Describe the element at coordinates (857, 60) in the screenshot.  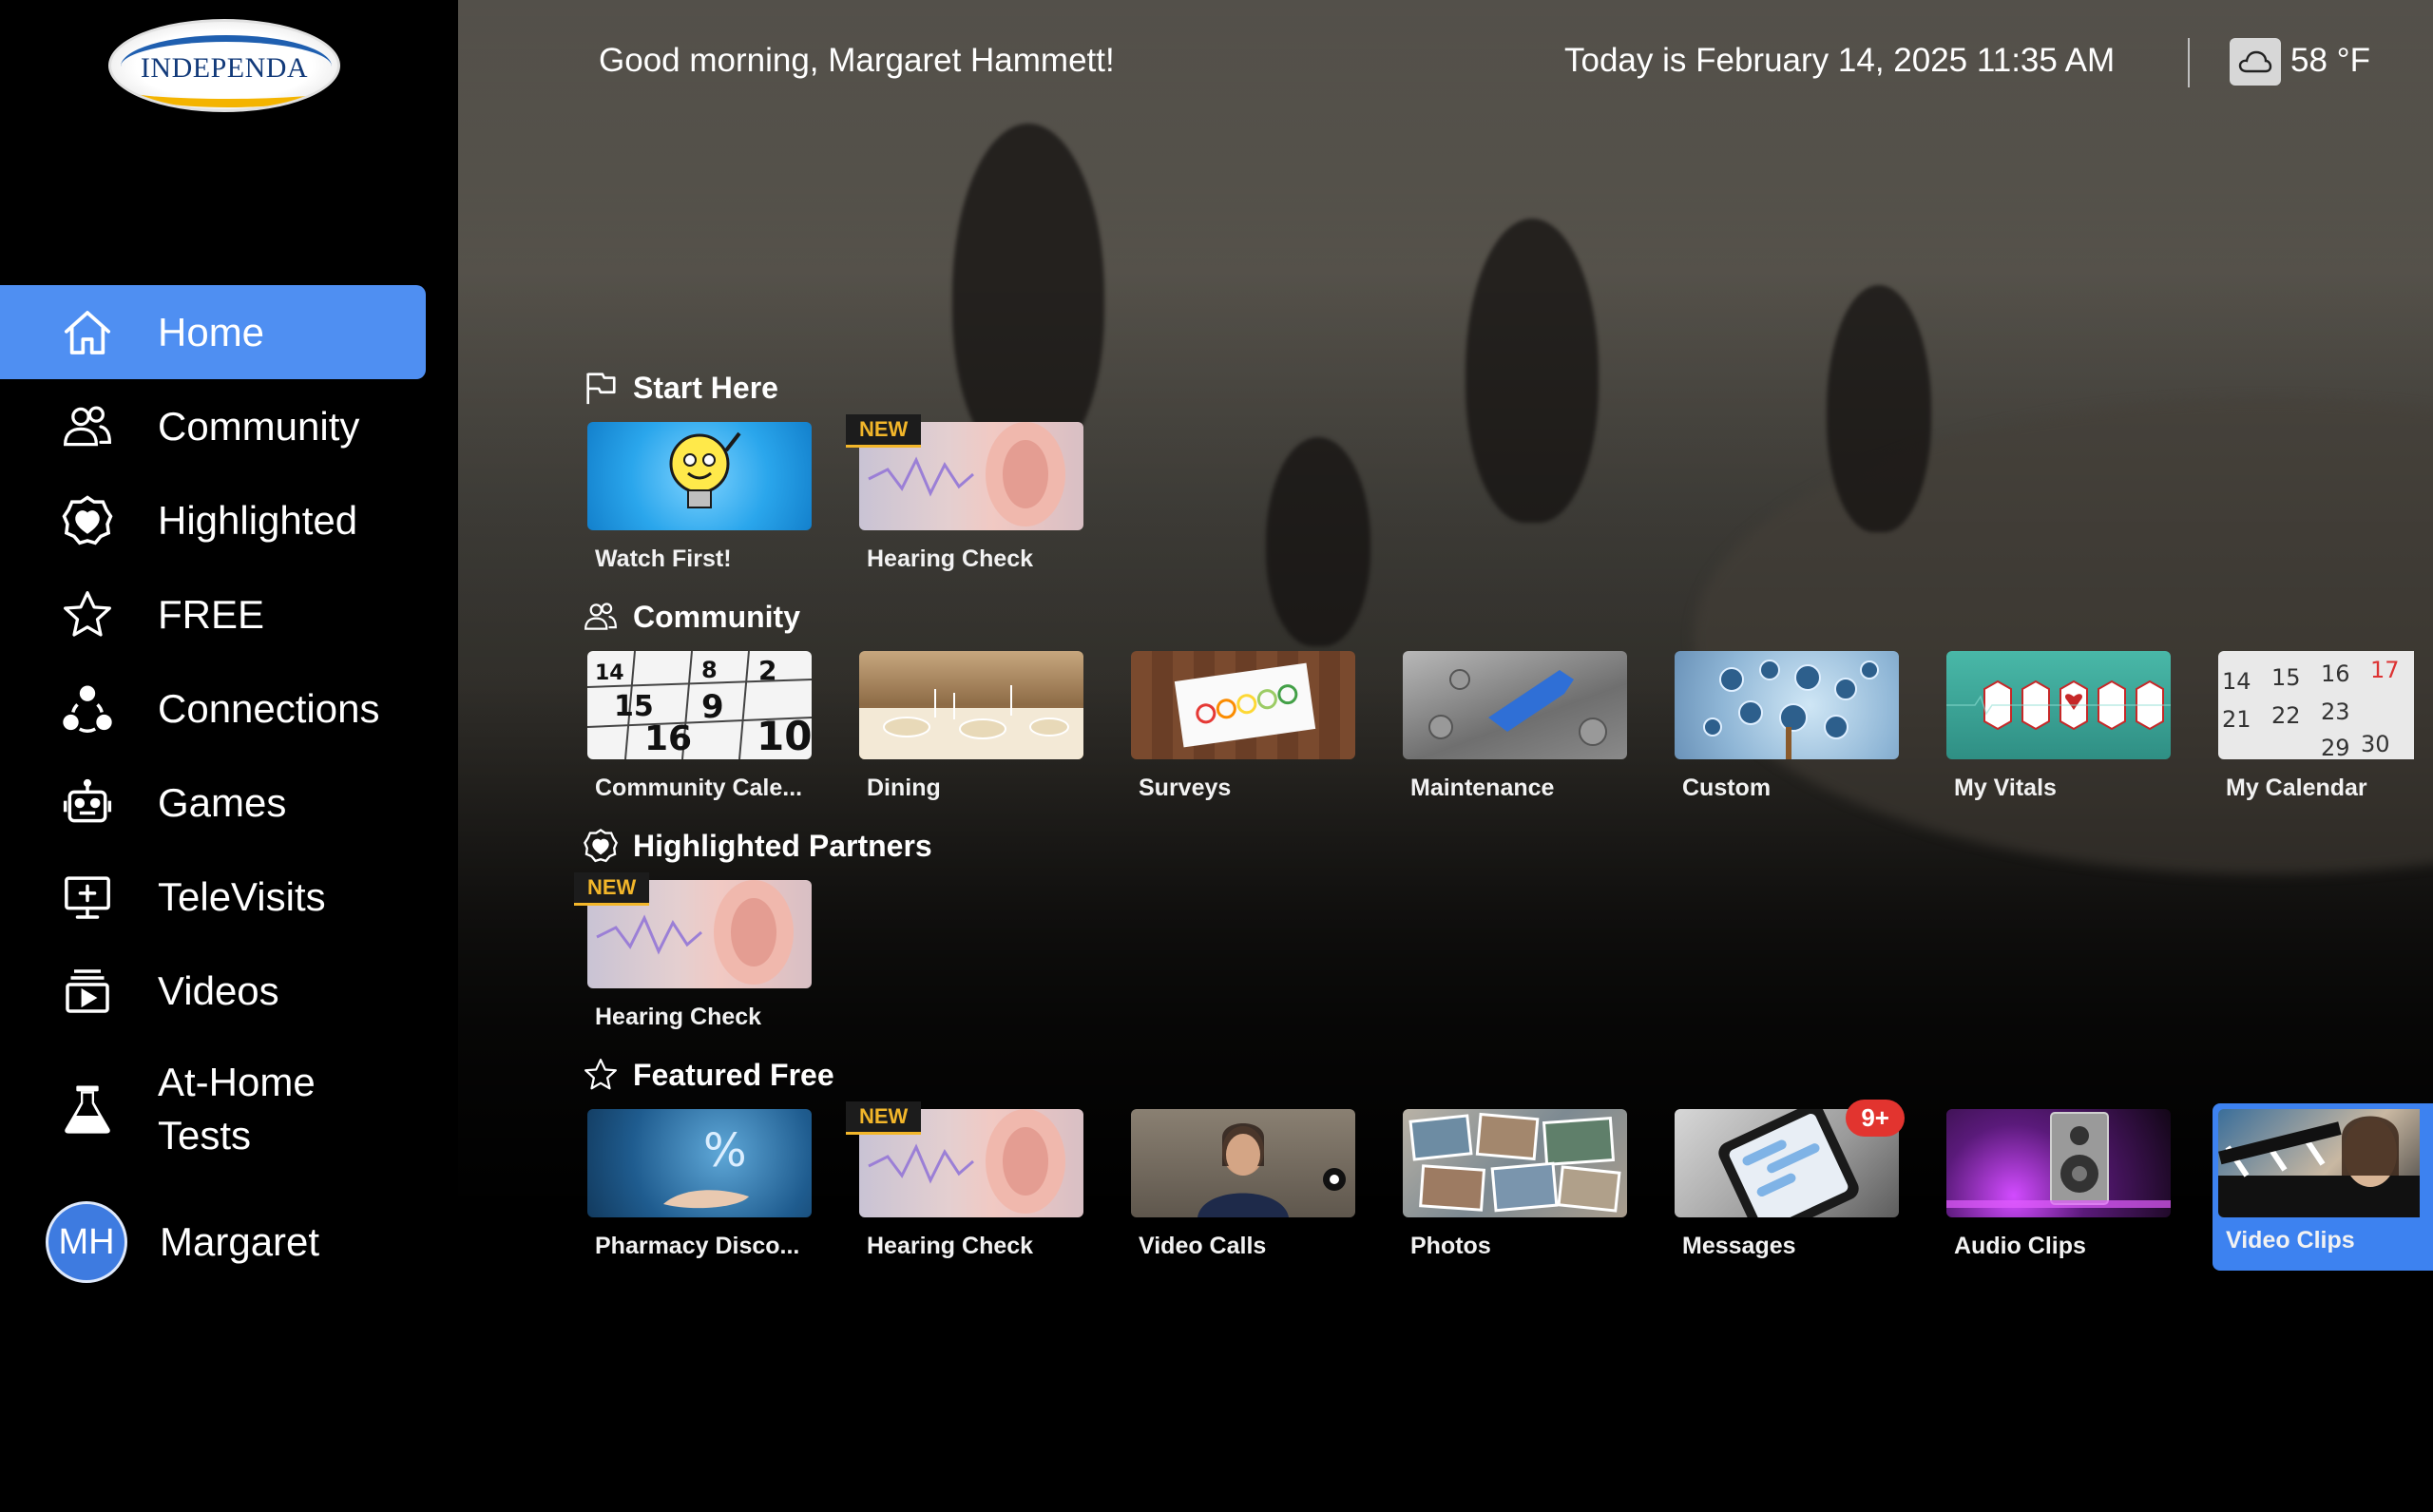
I see `greeting-text: Good morning, Margaret Hammett!` at that location.